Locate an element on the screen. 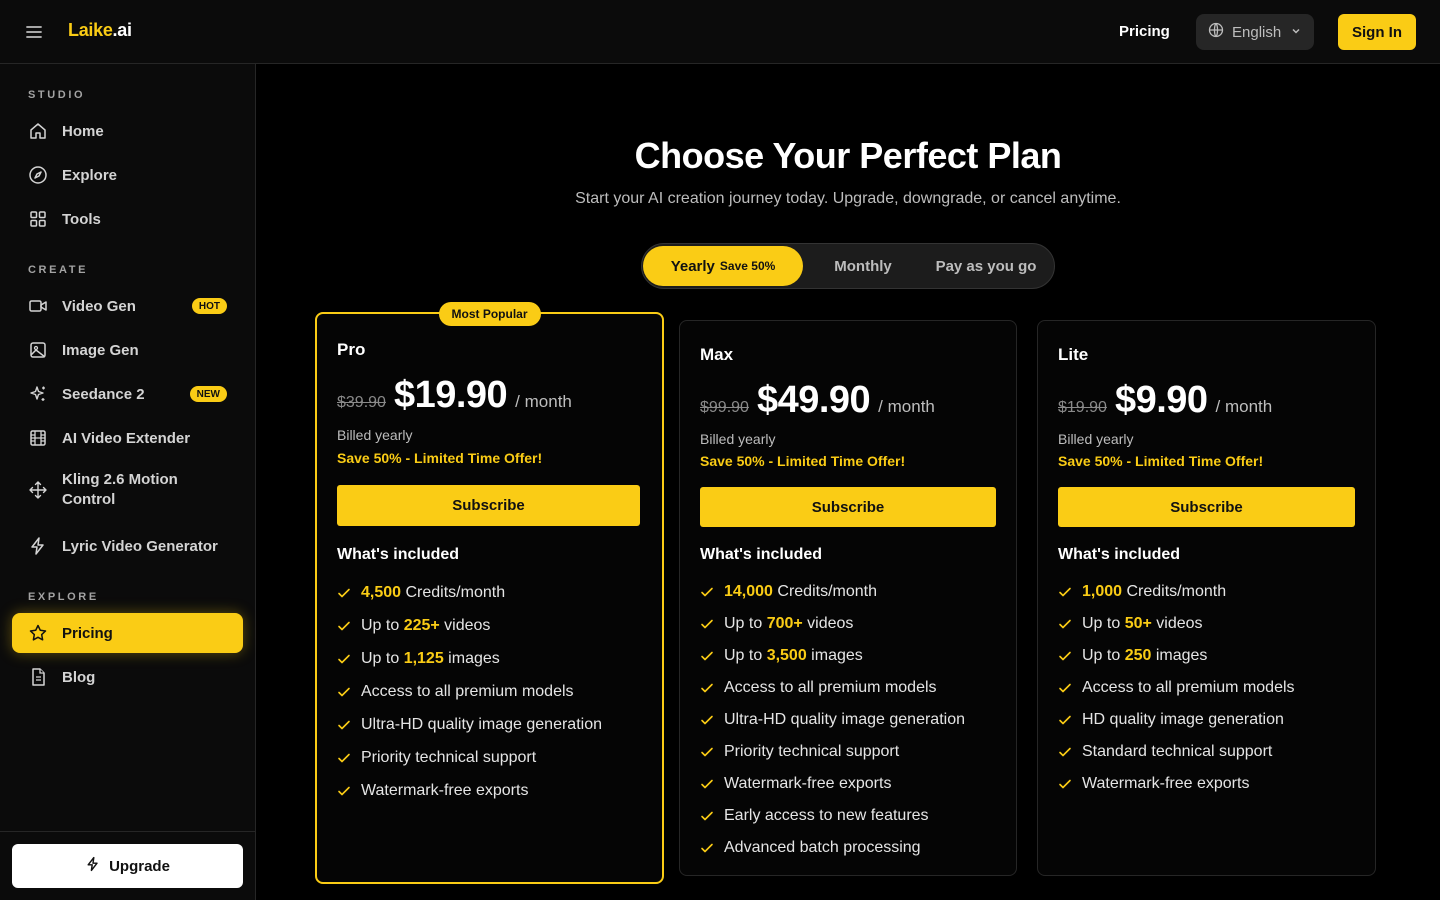 The height and width of the screenshot is (900, 1440). plan-name: Max is located at coordinates (717, 354).